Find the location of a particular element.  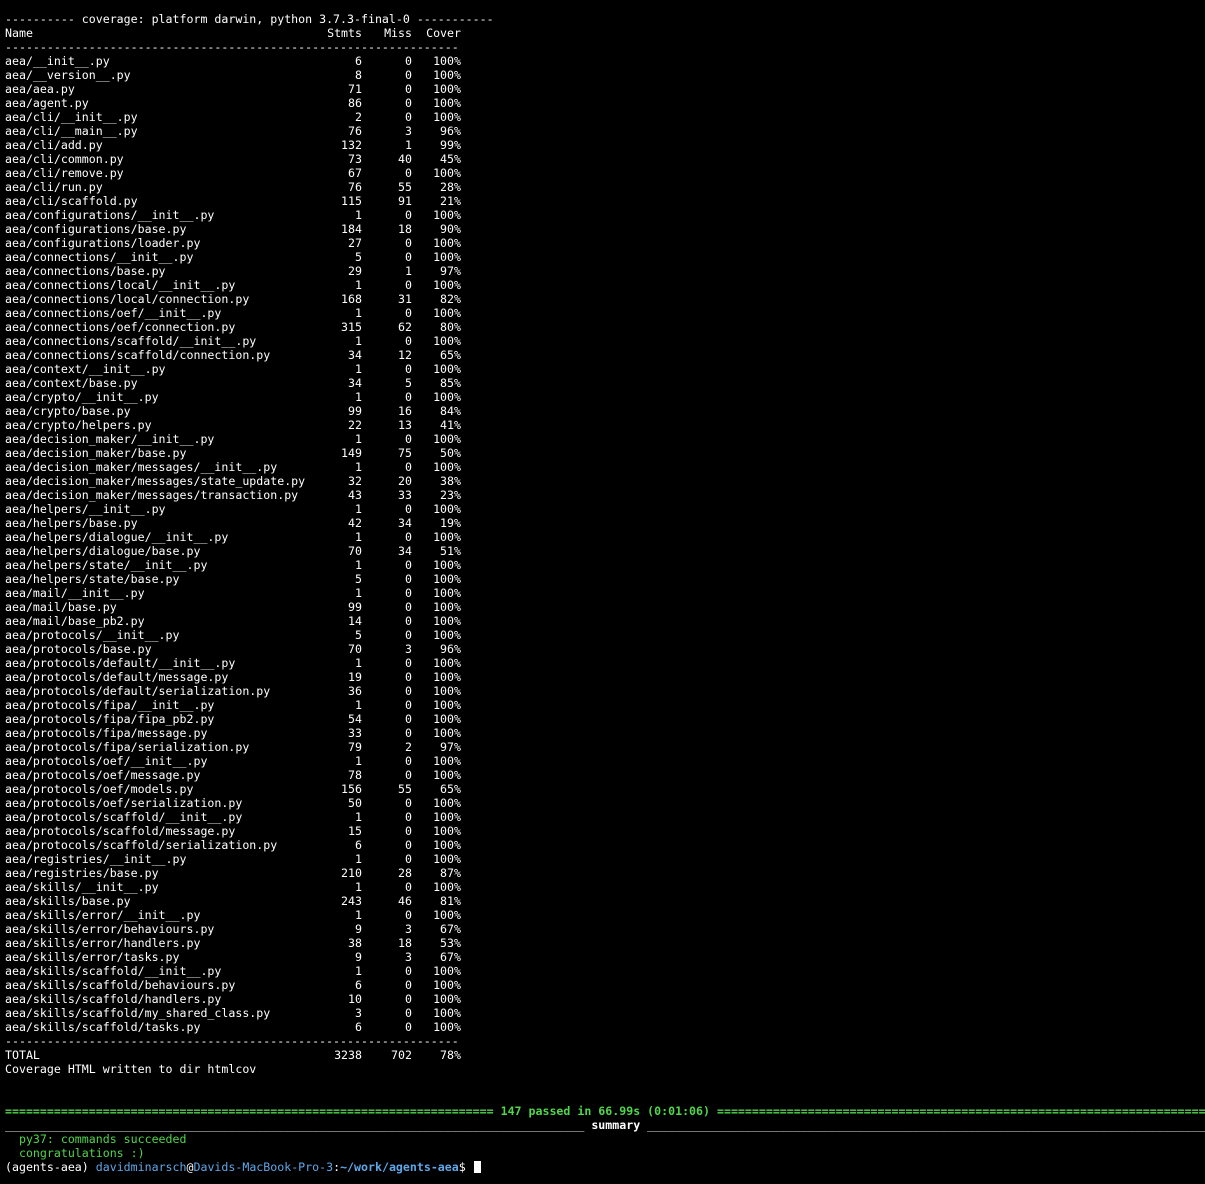

file-name: aea/configurations/base.py is located at coordinates (96, 229).